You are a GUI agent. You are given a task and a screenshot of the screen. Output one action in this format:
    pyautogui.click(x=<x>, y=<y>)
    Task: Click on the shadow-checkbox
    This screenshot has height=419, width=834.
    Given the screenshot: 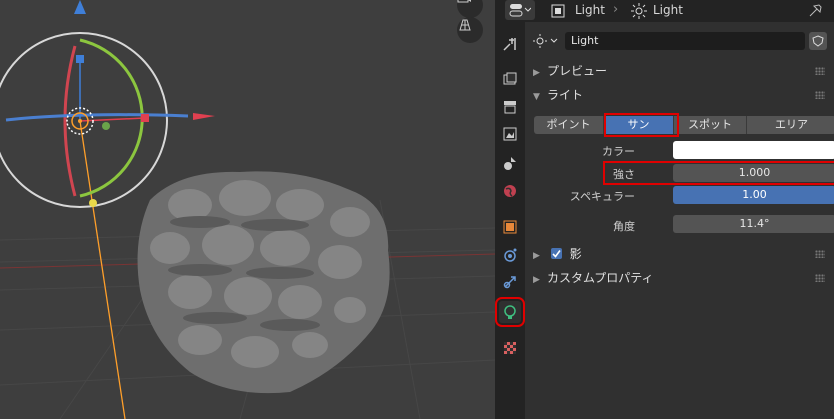 What is the action you would take?
    pyautogui.click(x=556, y=253)
    